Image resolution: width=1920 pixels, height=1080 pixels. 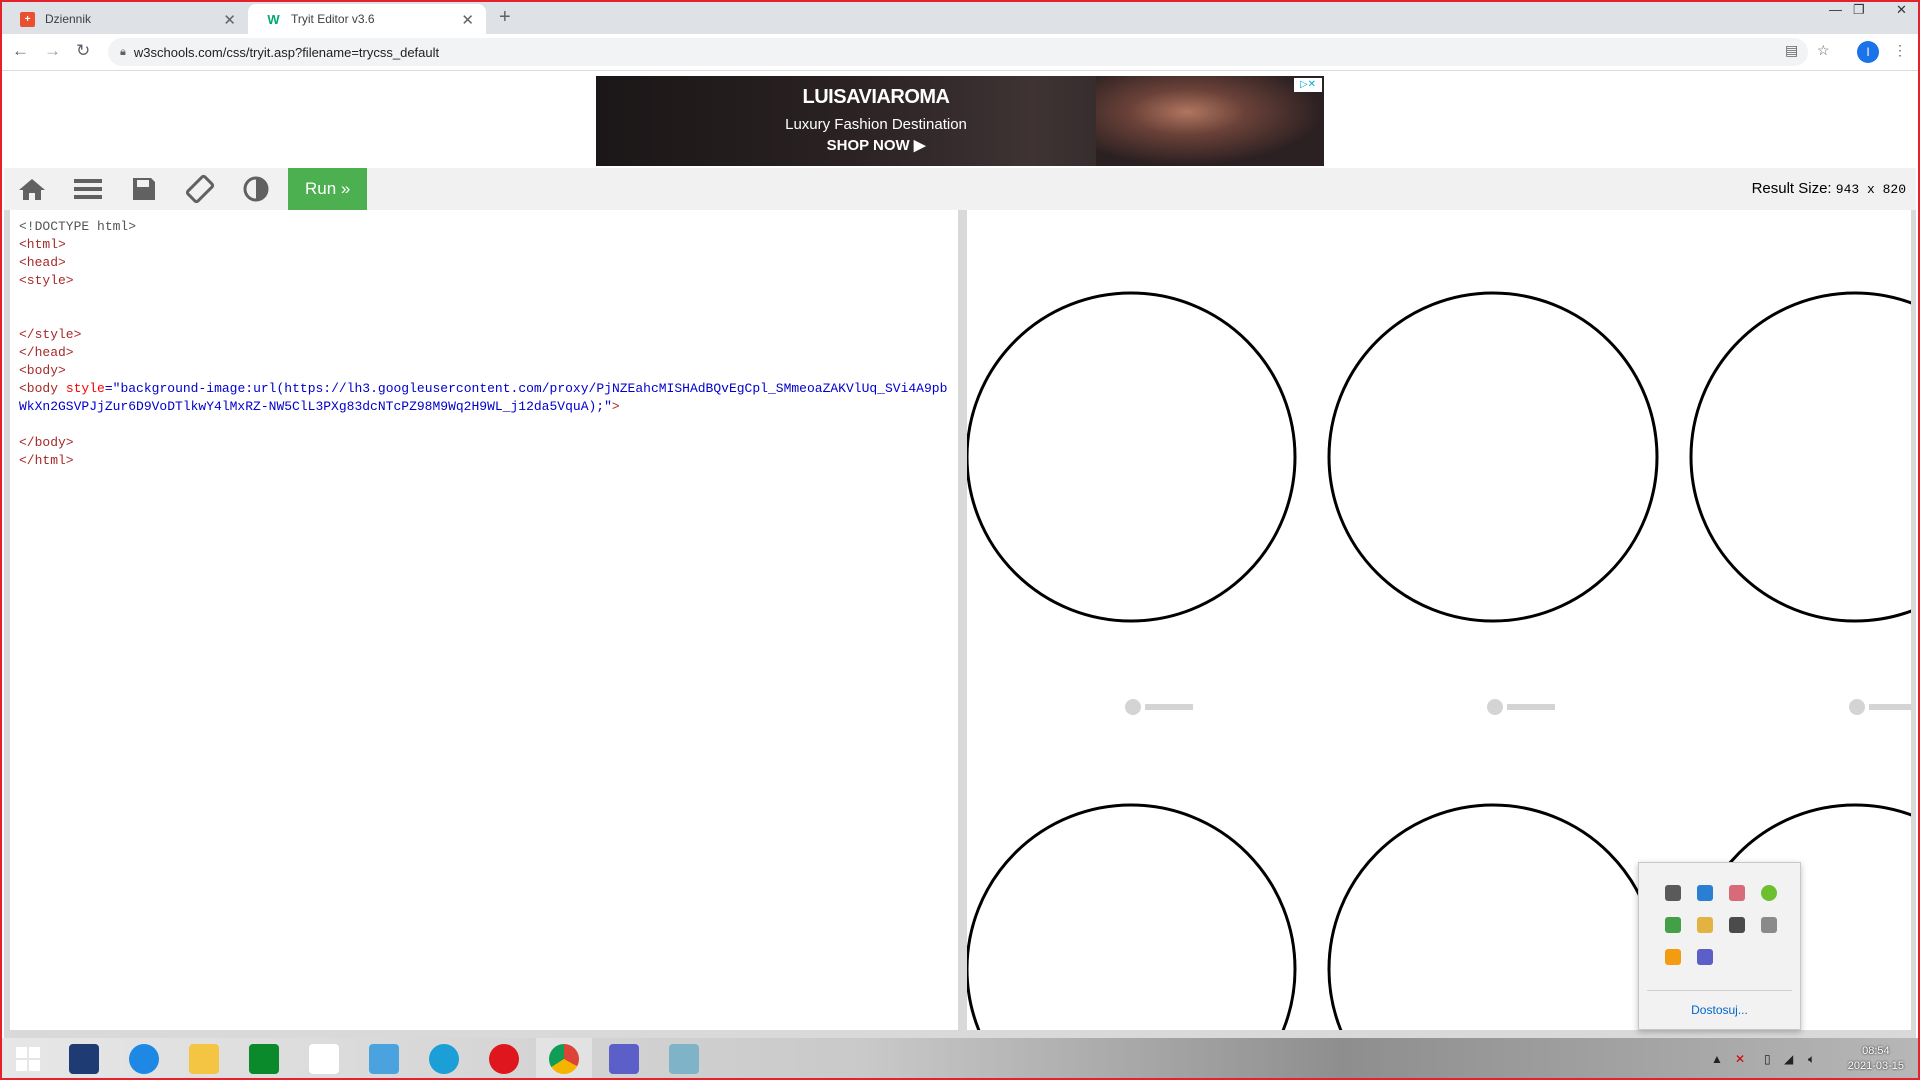 I want to click on run-button: Run », so click(x=328, y=189).